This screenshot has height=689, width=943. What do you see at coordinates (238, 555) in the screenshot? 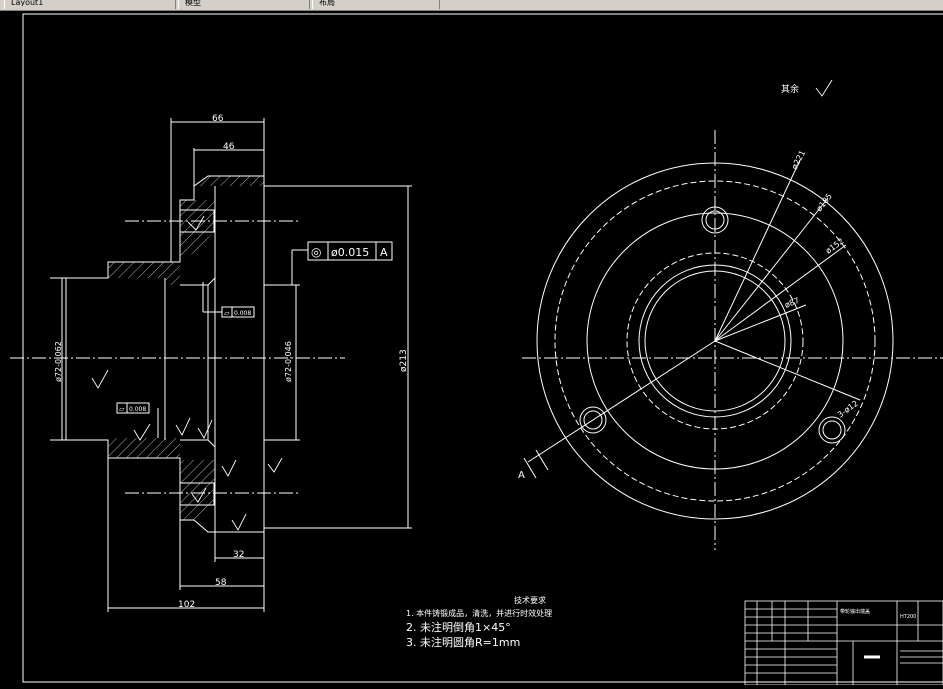
I see `dim-32: 32` at bounding box center [238, 555].